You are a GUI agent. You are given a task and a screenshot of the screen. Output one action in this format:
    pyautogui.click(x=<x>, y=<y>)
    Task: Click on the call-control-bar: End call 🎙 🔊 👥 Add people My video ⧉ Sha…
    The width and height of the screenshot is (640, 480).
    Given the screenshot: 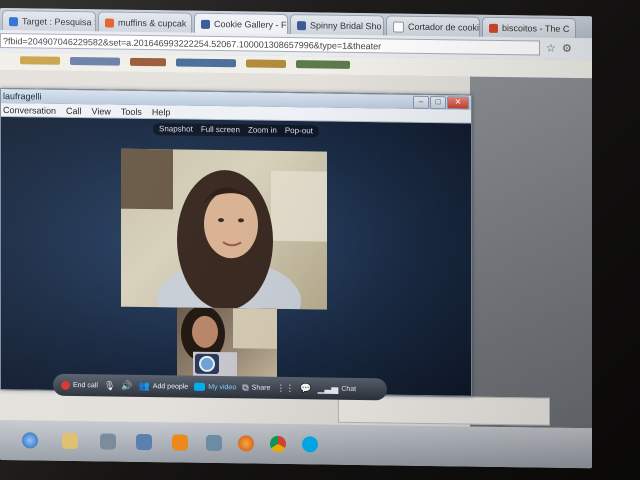 What is the action you would take?
    pyautogui.click(x=220, y=387)
    